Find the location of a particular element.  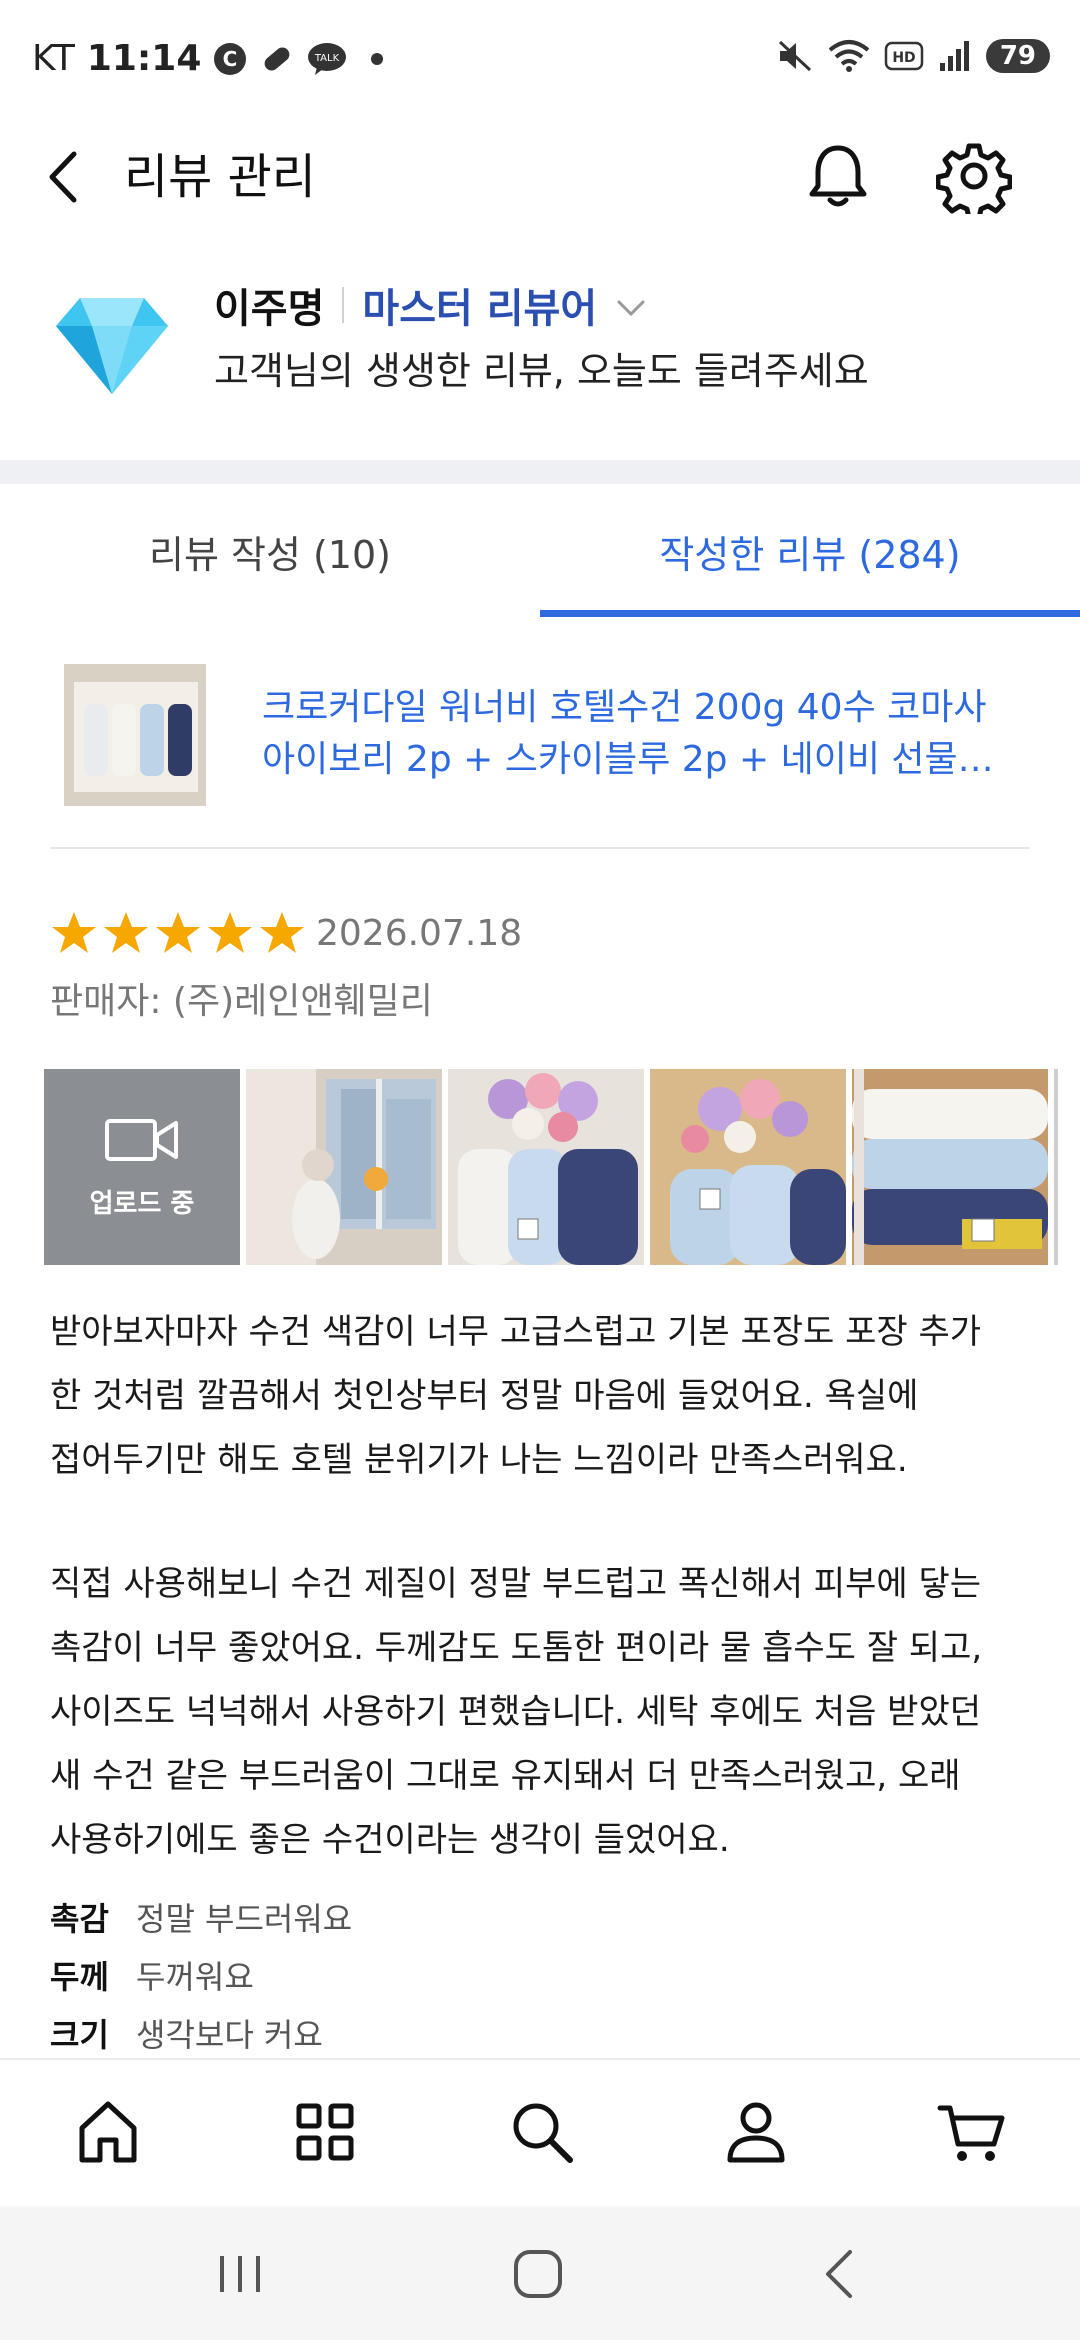

chevron-down-icon is located at coordinates (631, 305).